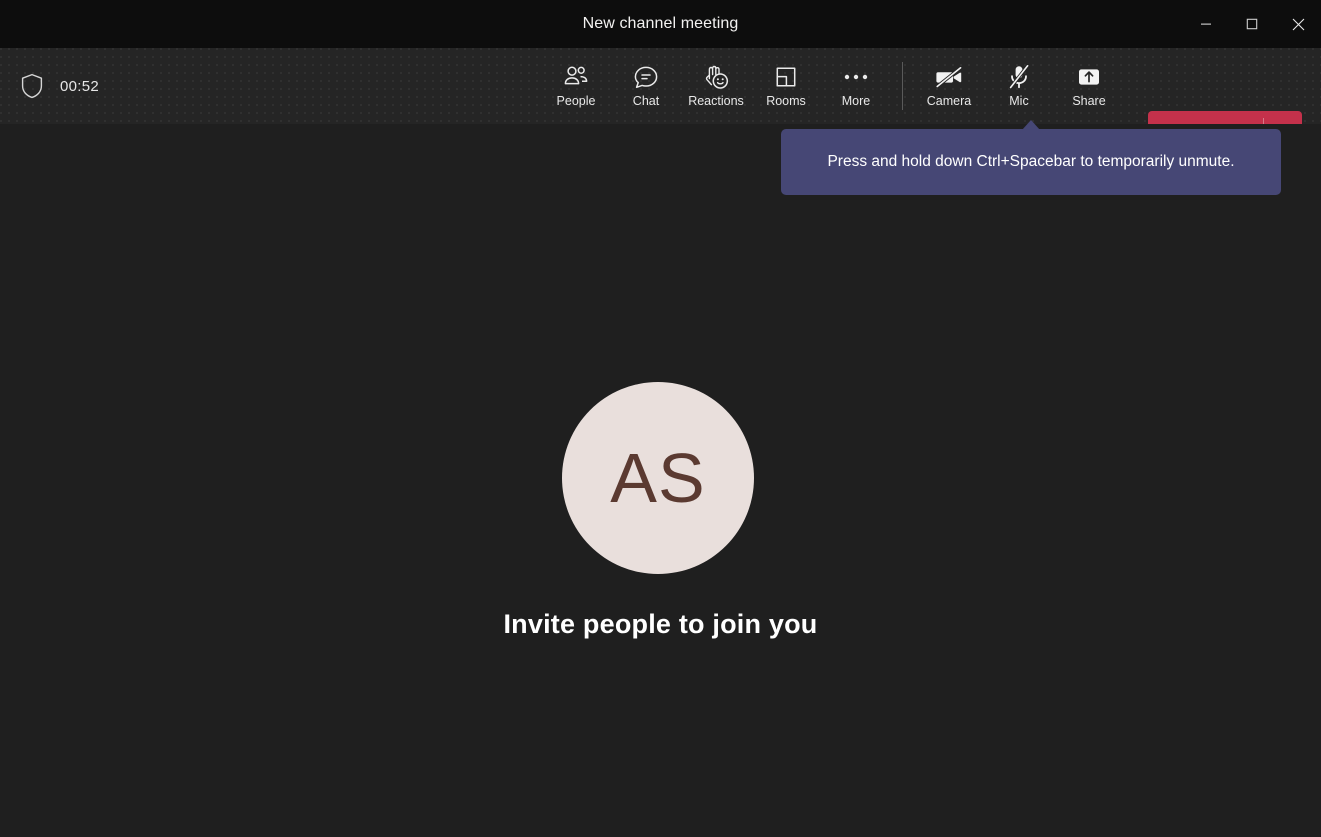 The height and width of the screenshot is (837, 1321). I want to click on invite-headline: Invite people to join you, so click(660, 624).